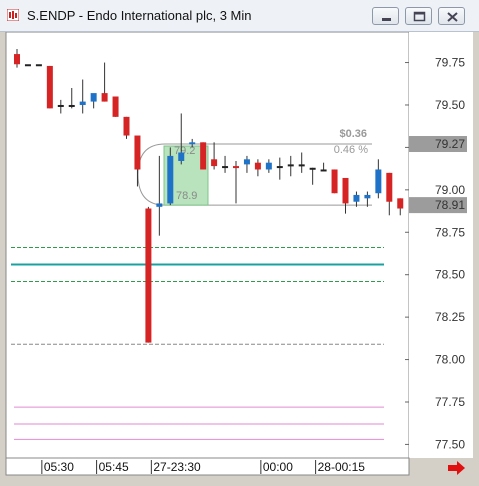  Describe the element at coordinates (342, 467) in the screenshot. I see `x-tick-label: 28-00:15` at that location.